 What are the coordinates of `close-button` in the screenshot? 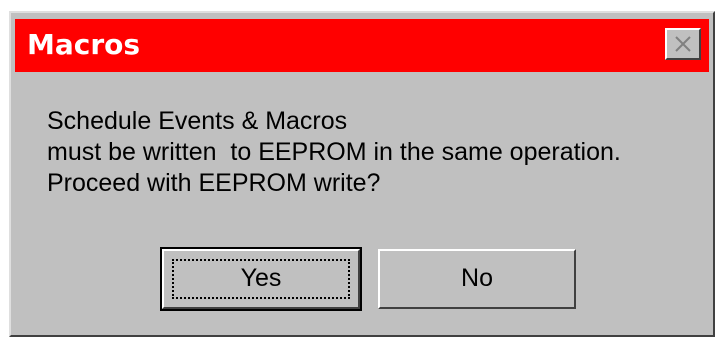 It's located at (683, 44).